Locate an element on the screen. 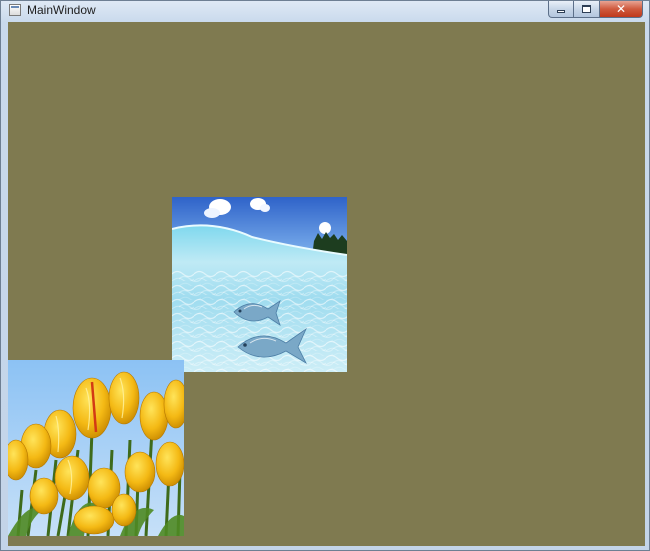 This screenshot has height=551, width=650. title-bar: MainWindow ✕ is located at coordinates (325, 11).